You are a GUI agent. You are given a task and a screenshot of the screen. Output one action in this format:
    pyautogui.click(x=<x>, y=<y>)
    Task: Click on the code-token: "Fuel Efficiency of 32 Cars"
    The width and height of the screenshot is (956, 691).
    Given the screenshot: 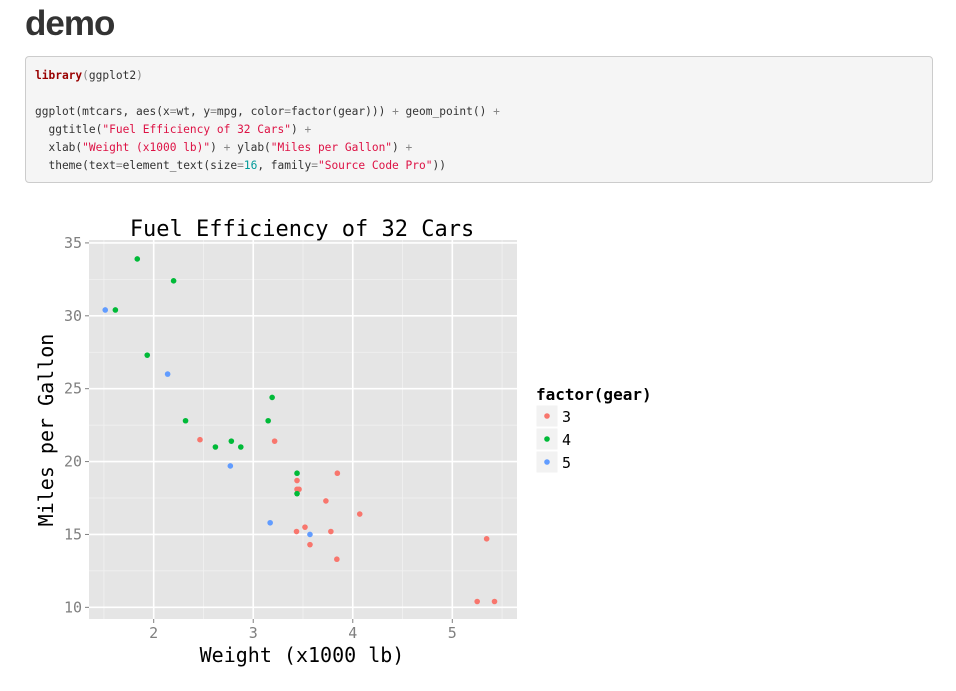 What is the action you would take?
    pyautogui.click(x=196, y=129)
    